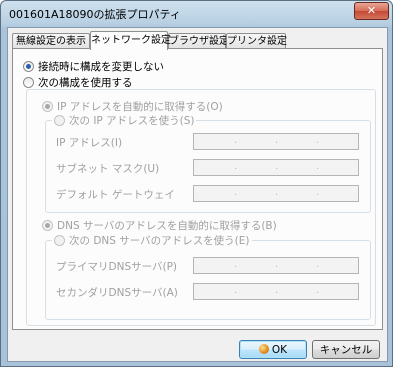  Describe the element at coordinates (132, 121) in the screenshot. I see `radio-ip-manual-label: 次の IP アドレスを使う(S)` at that location.